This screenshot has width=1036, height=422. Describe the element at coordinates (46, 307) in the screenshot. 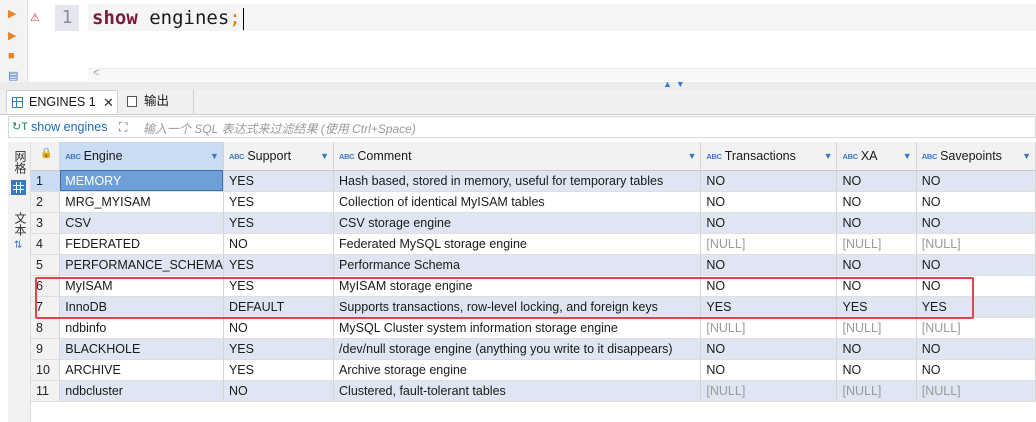

I see `cell-row-number: 7` at that location.